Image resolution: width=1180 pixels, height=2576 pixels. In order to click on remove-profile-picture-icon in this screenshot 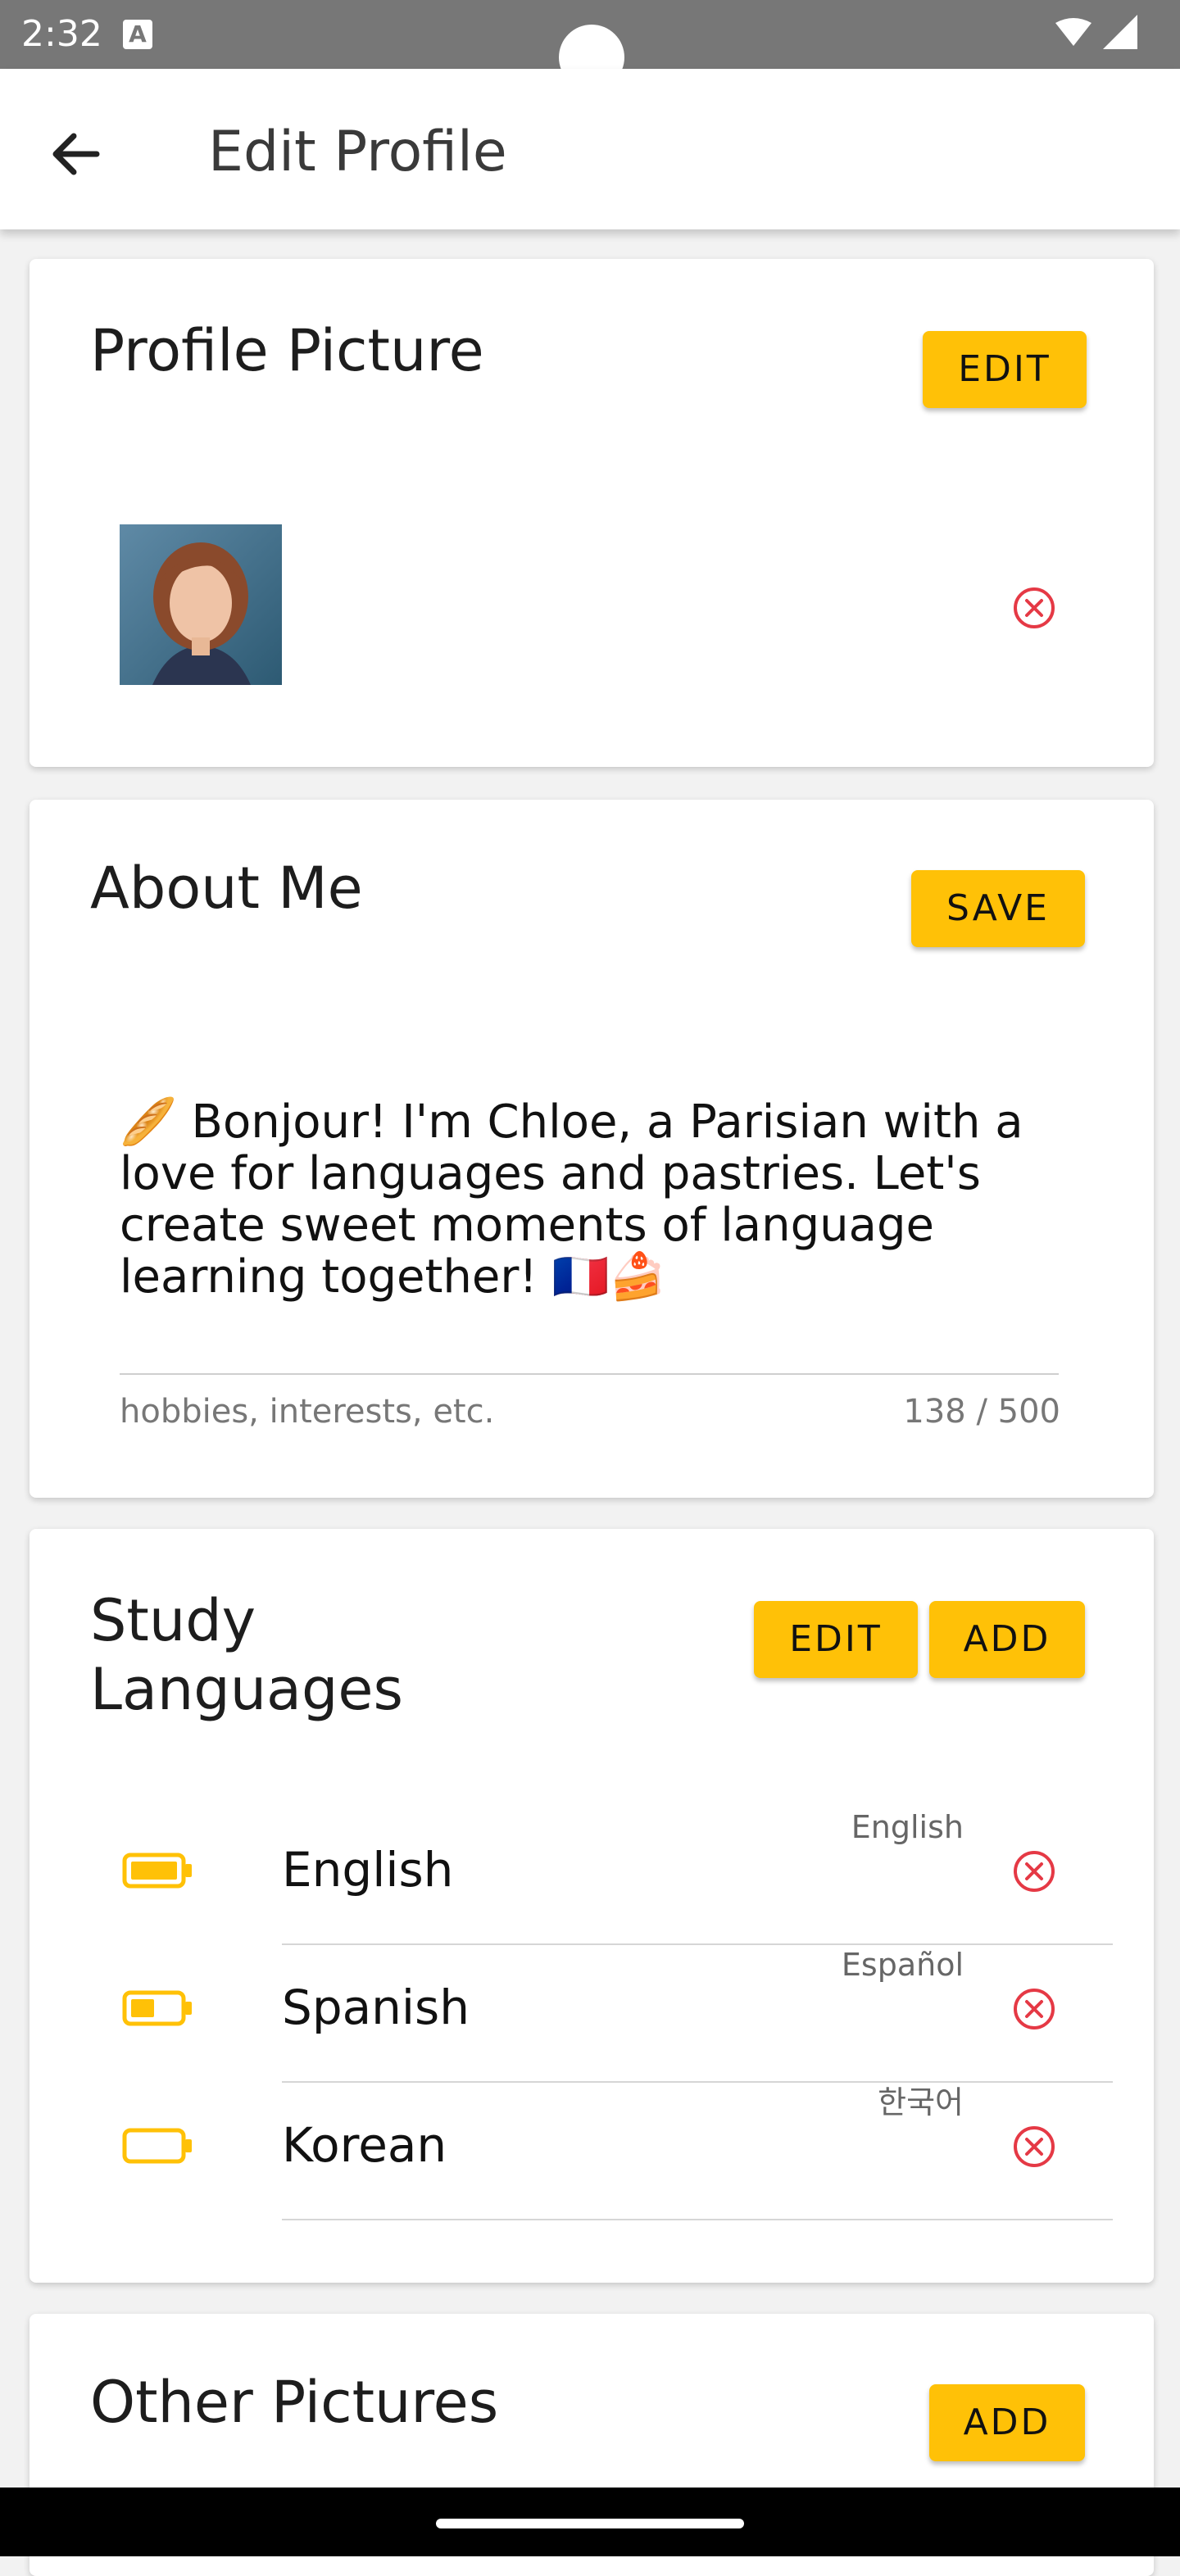, I will do `click(1034, 608)`.